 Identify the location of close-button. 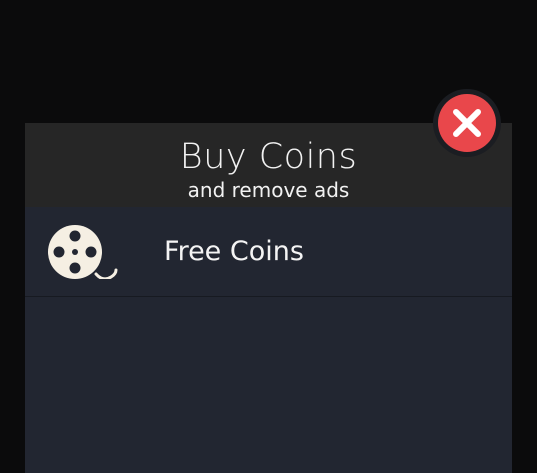
(467, 123).